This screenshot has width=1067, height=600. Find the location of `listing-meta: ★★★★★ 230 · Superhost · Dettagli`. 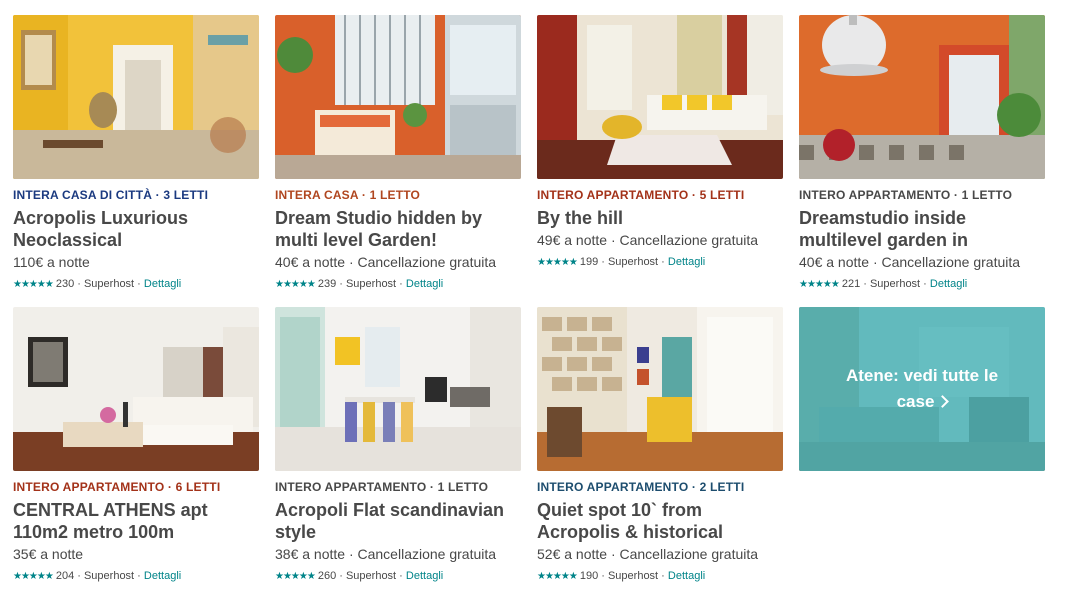

listing-meta: ★★★★★ 230 · Superhost · Dettagli is located at coordinates (136, 284).